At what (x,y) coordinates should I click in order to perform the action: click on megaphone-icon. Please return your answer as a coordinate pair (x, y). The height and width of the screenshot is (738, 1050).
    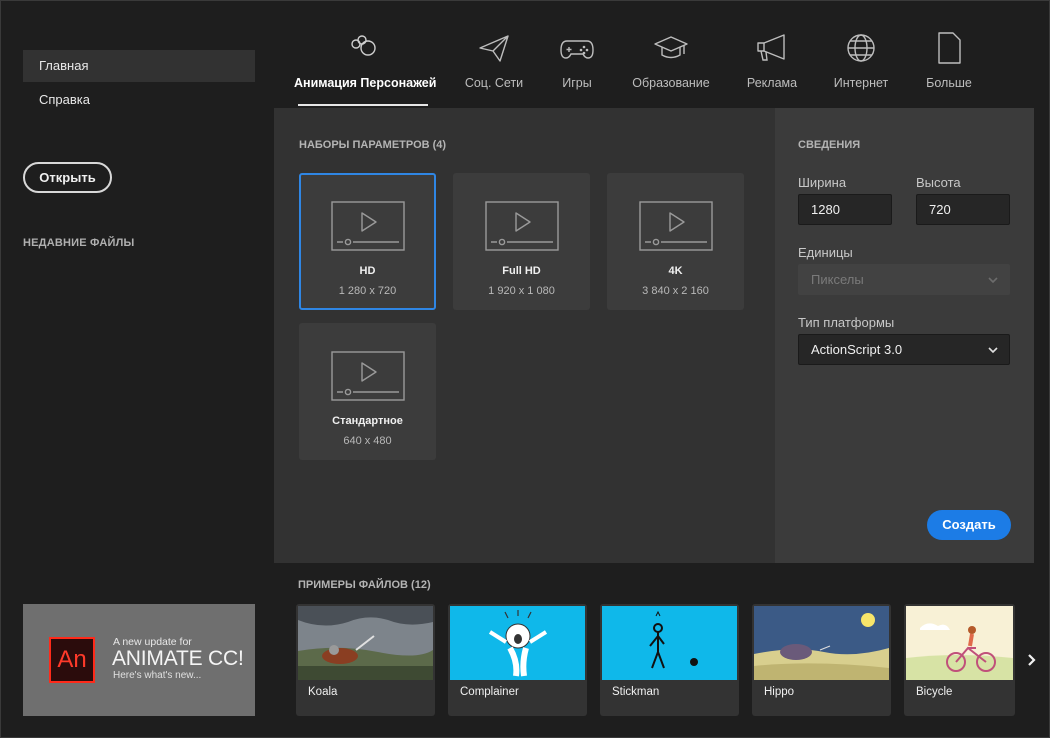
    Looking at the image, I should click on (771, 47).